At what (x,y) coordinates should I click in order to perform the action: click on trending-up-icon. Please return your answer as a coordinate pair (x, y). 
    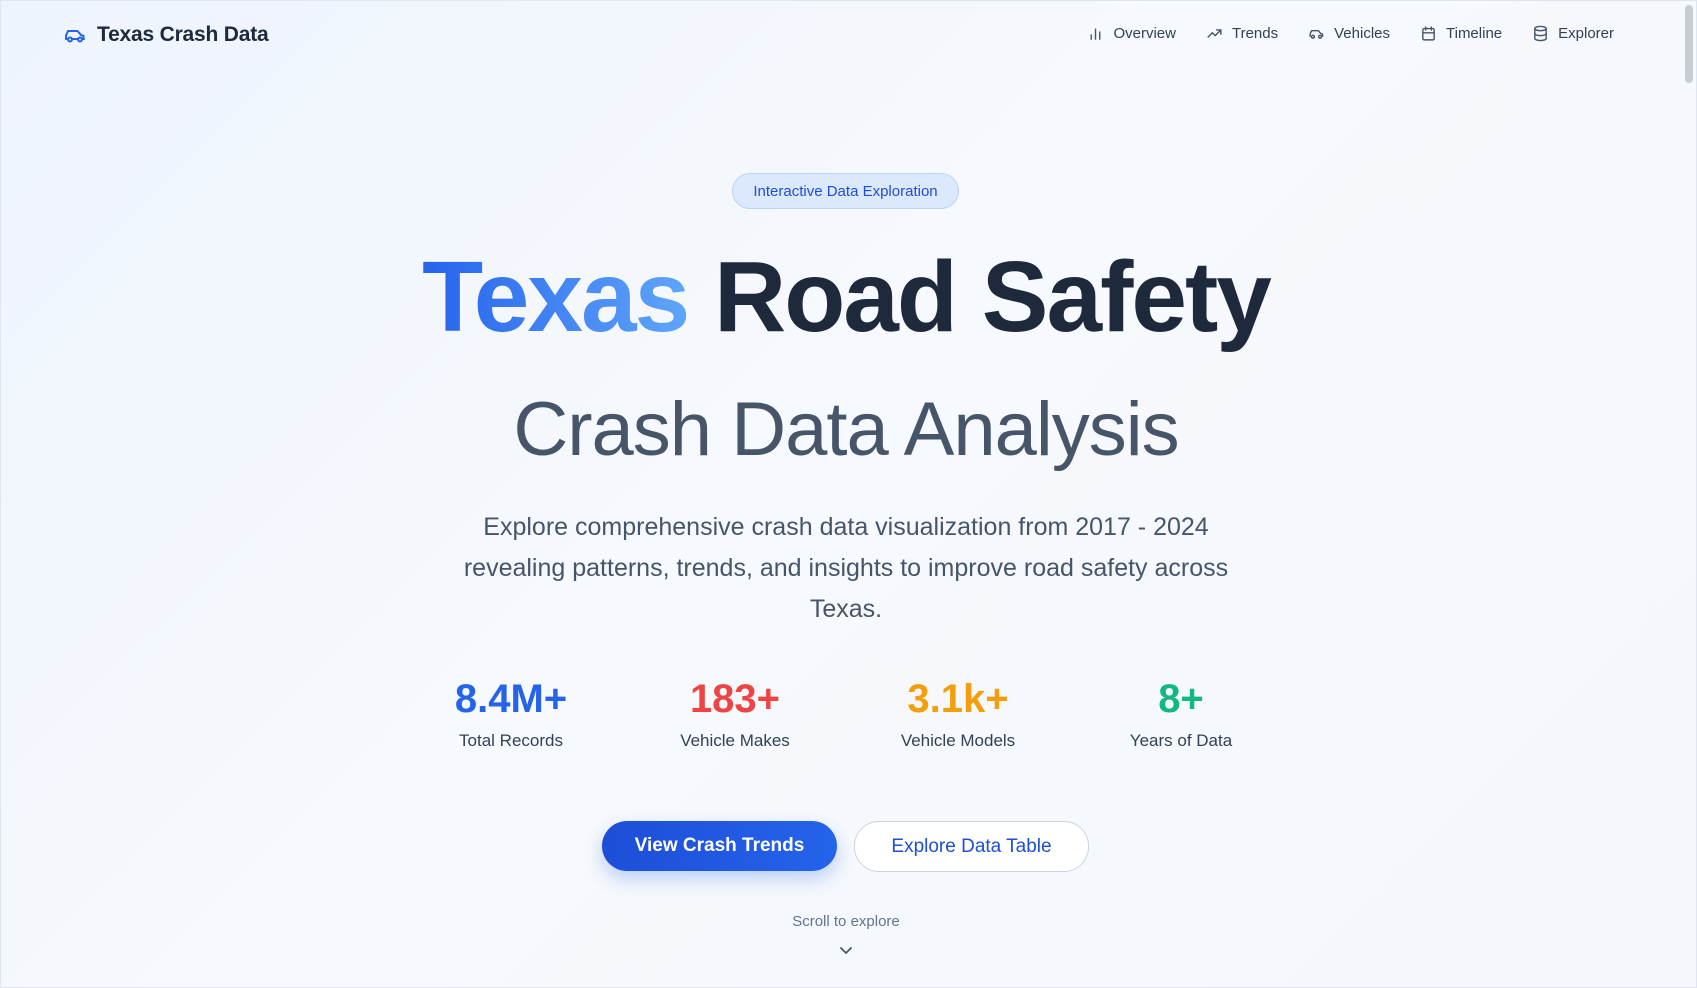
    Looking at the image, I should click on (1214, 33).